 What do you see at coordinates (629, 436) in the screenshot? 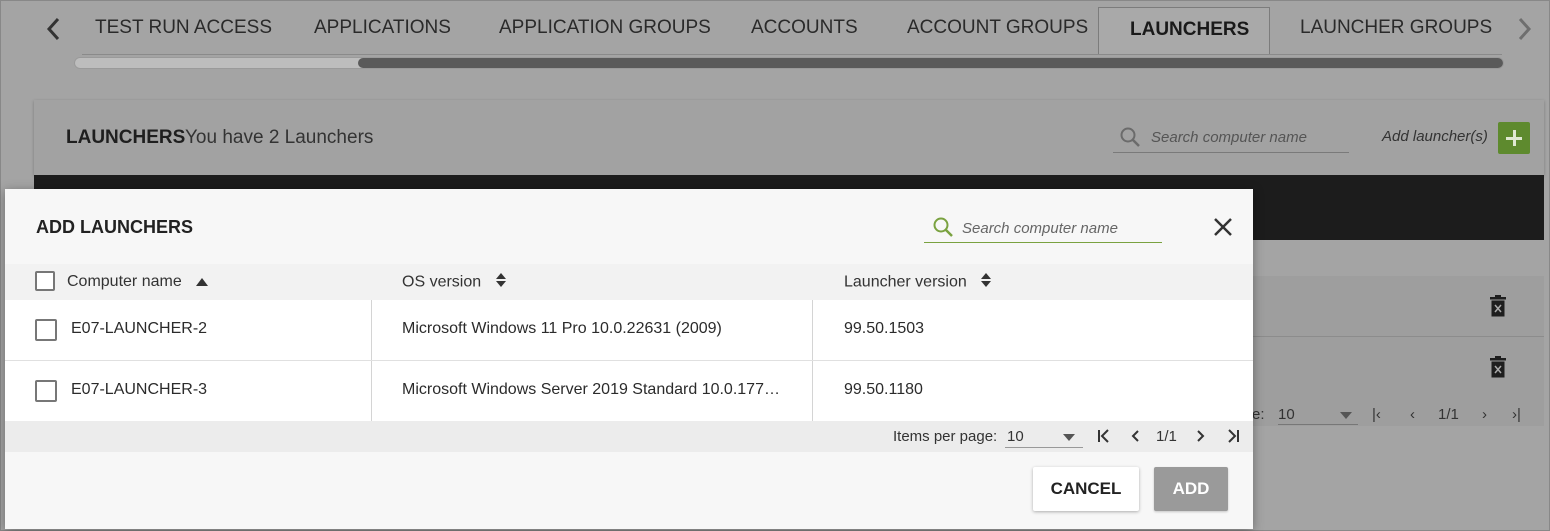
I see `dialog-pager: Items per page: 10 1/1` at bounding box center [629, 436].